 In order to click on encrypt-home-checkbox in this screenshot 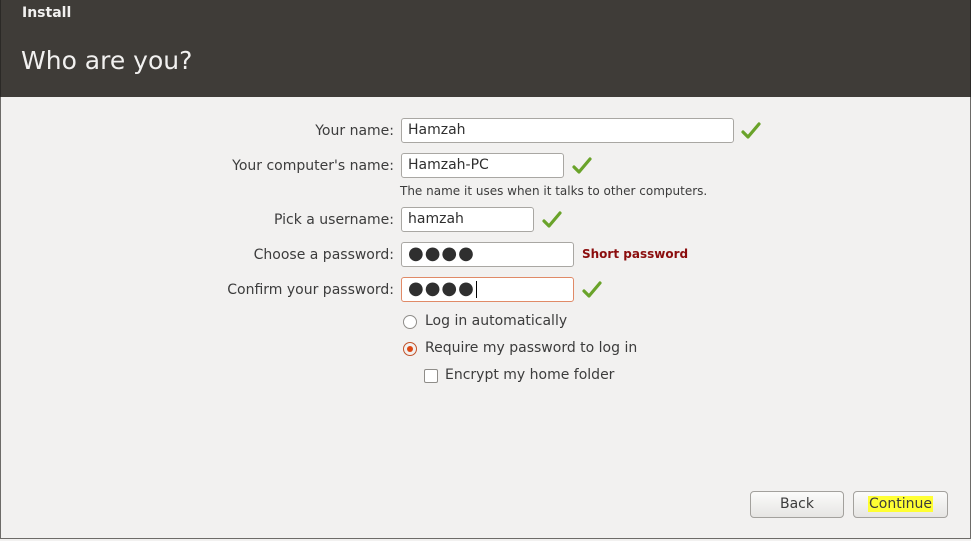, I will do `click(431, 376)`.